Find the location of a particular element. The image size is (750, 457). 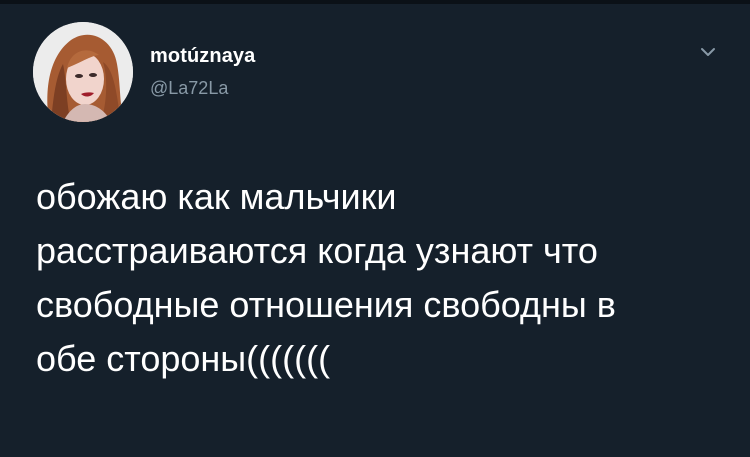

chevron-down-icon is located at coordinates (708, 52).